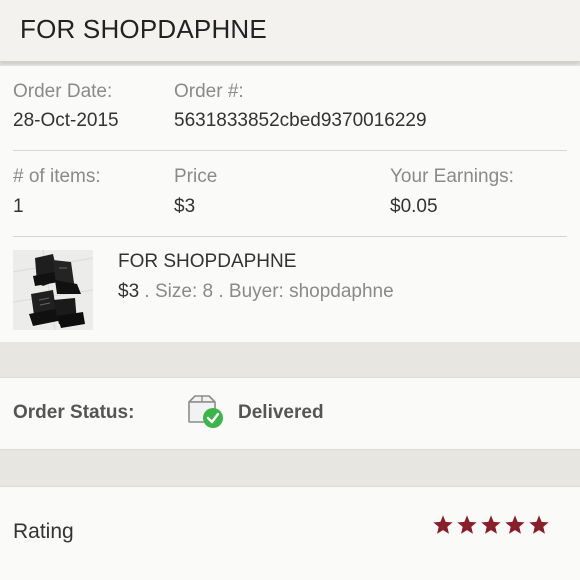 The height and width of the screenshot is (580, 580). Describe the element at coordinates (414, 206) in the screenshot. I see `earnings-value: $0.05` at that location.